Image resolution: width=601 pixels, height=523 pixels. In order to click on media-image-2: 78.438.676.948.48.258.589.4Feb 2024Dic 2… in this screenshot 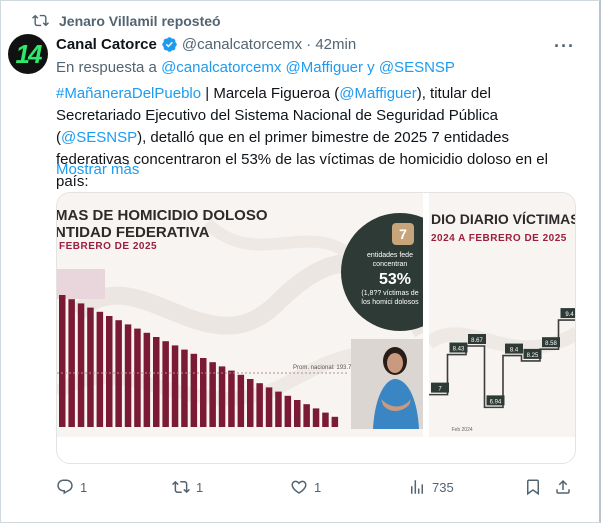, I will do `click(502, 328)`.